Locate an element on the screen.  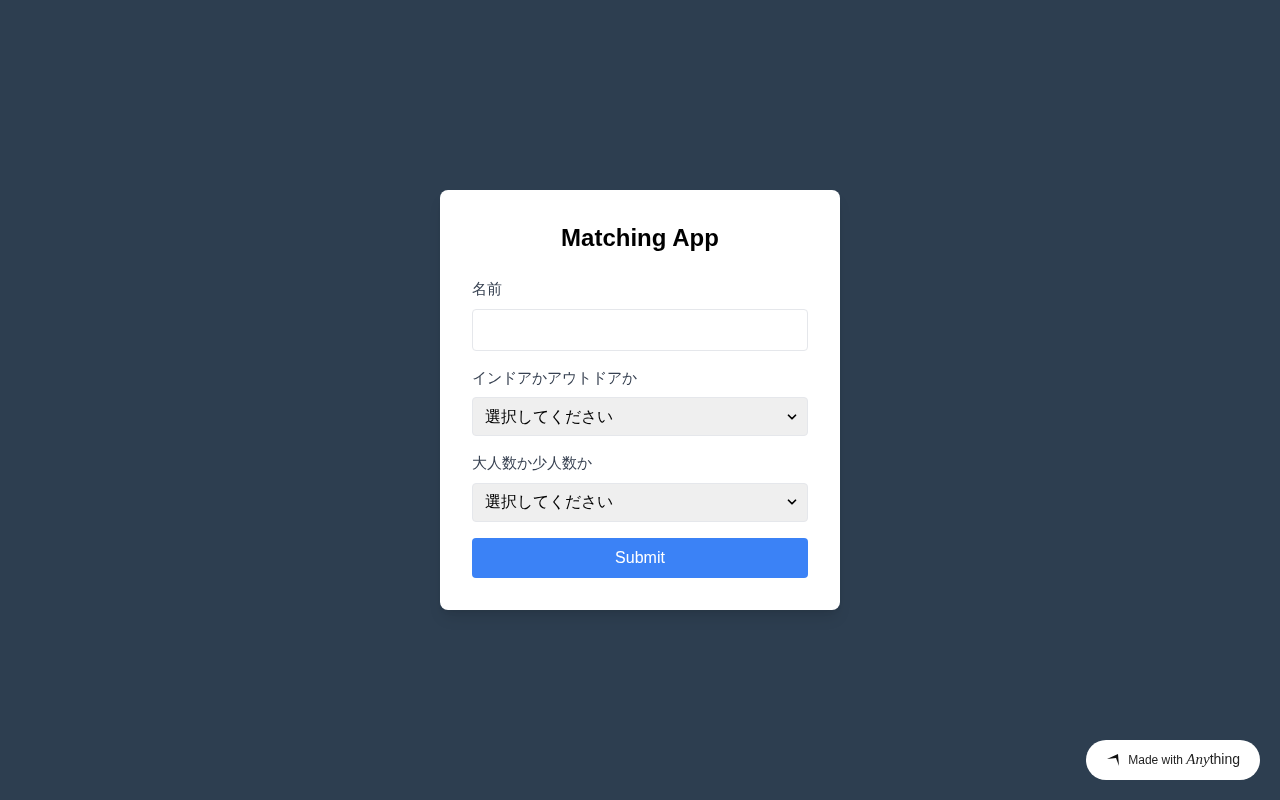
submit-button: Submit is located at coordinates (640, 557).